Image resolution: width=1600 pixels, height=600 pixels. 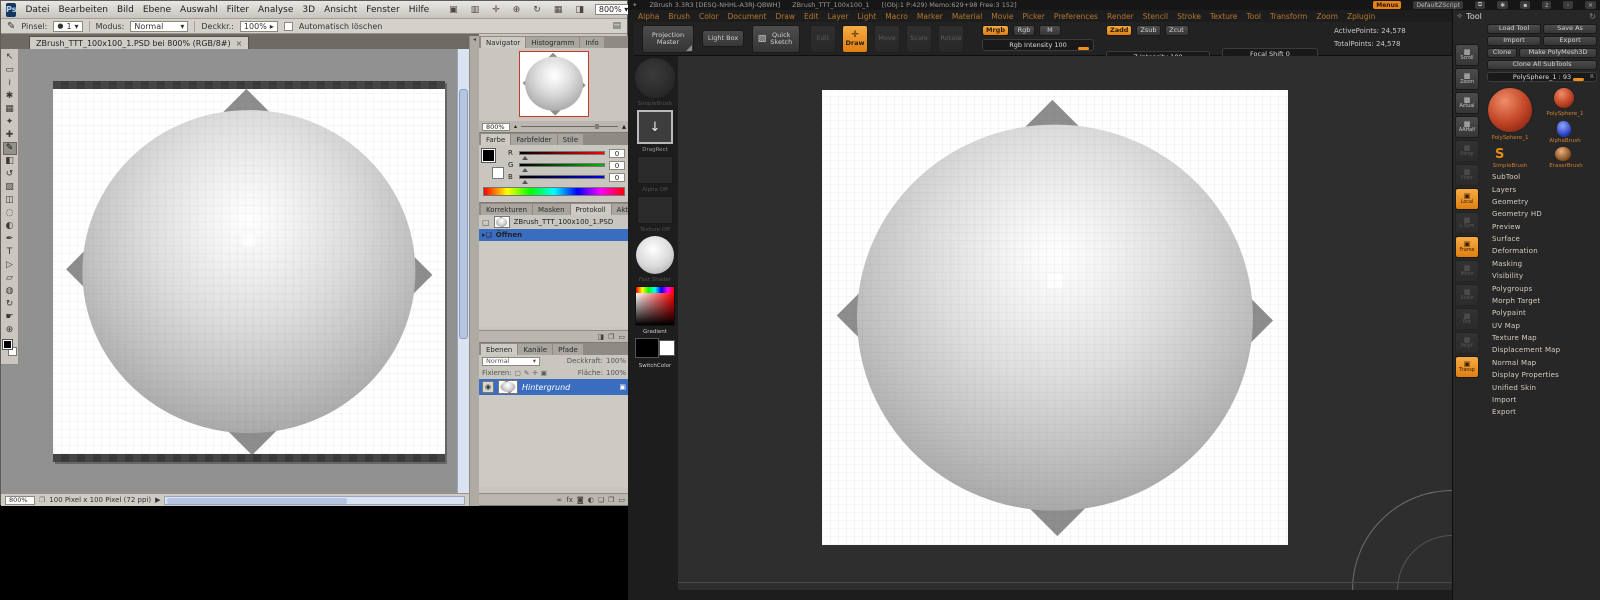 I want to click on history-state-row-selected: ▸❏ Öffnen, so click(x=554, y=235).